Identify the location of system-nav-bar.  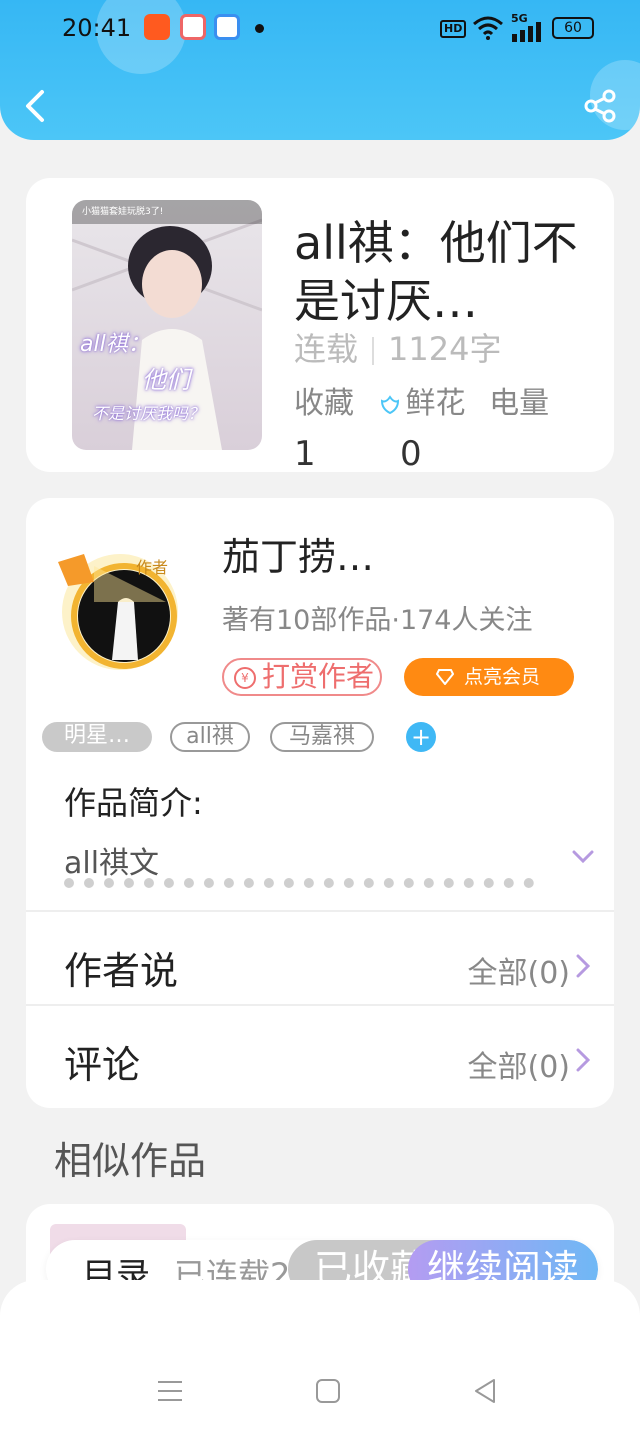
(320, 1356).